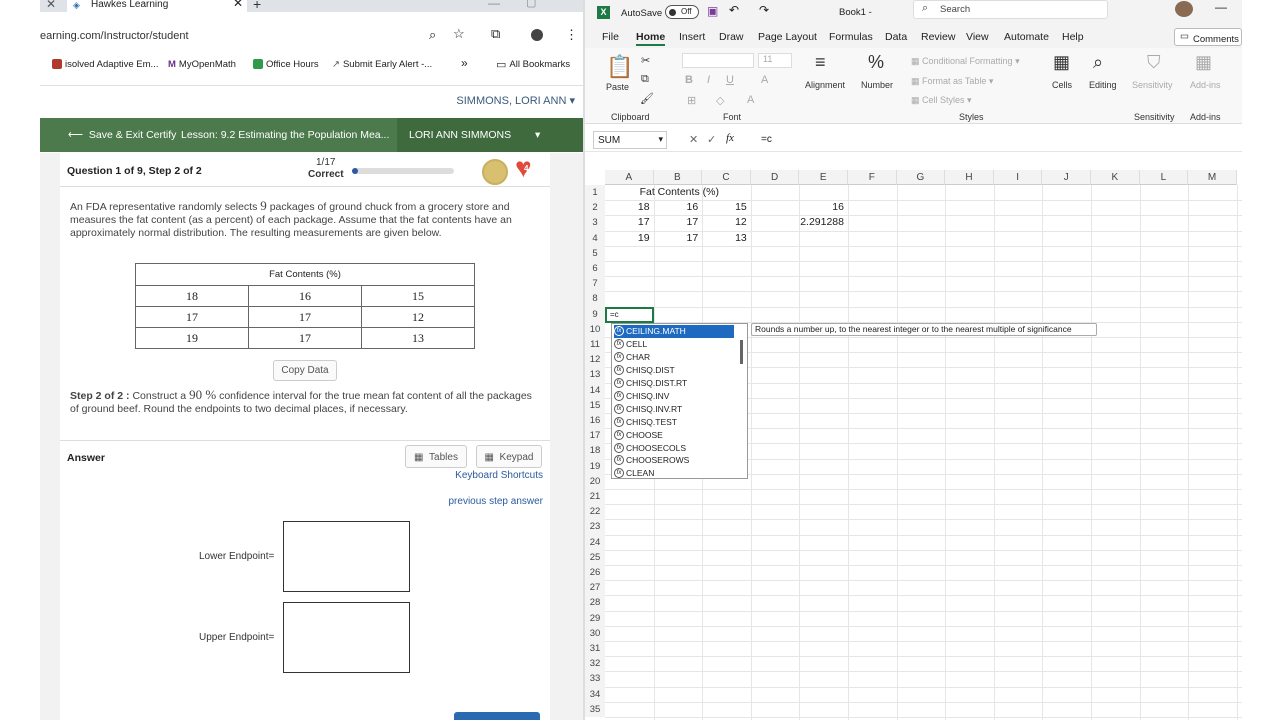 This screenshot has width=1280, height=720. I want to click on format-as-table-button: ▦ Format as Table ▾, so click(952, 81).